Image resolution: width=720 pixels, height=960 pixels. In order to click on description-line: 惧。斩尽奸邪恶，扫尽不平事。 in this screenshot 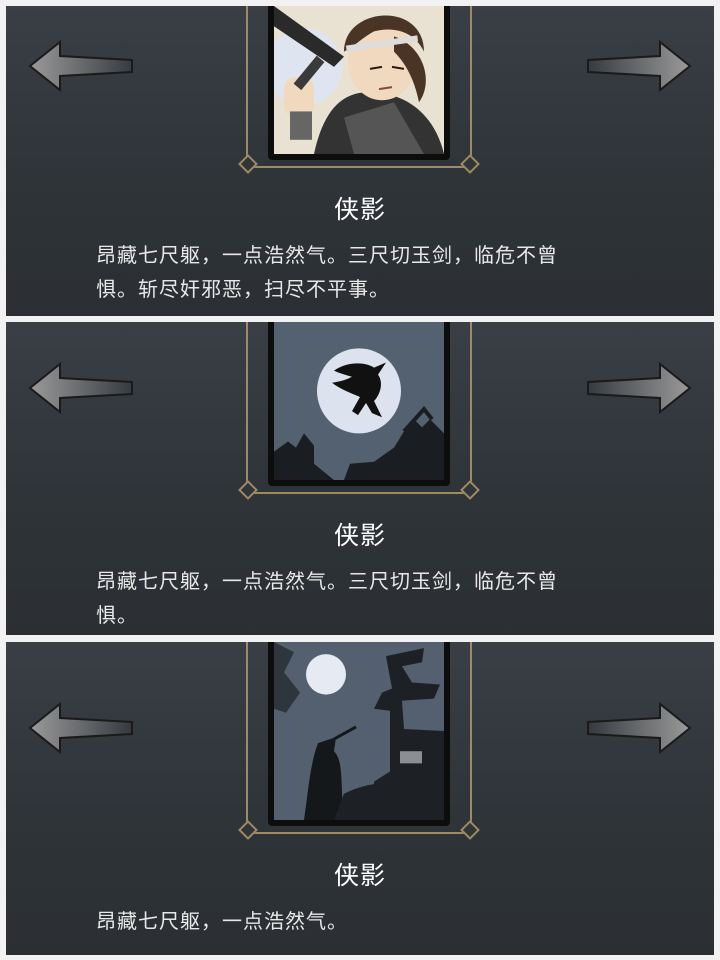, I will do `click(243, 289)`.